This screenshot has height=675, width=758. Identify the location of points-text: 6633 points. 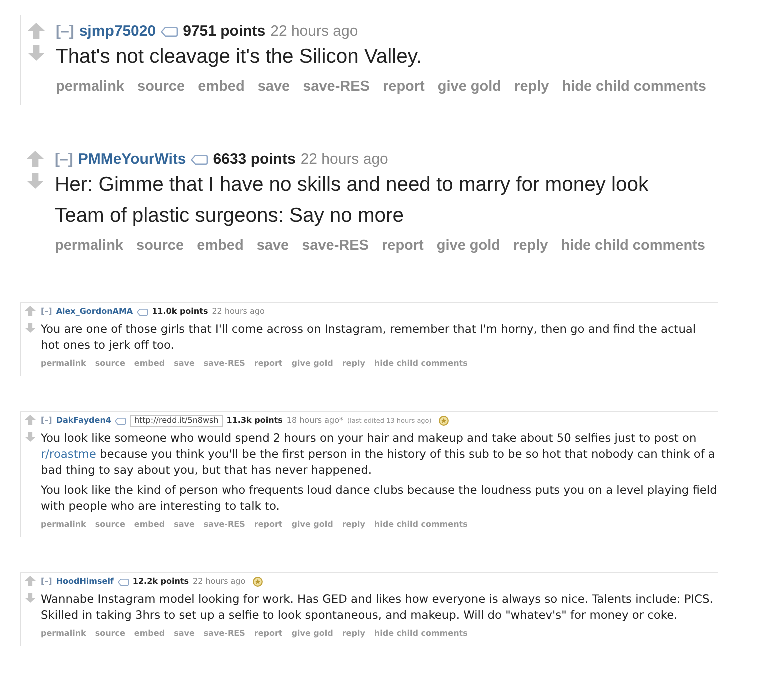
(254, 160).